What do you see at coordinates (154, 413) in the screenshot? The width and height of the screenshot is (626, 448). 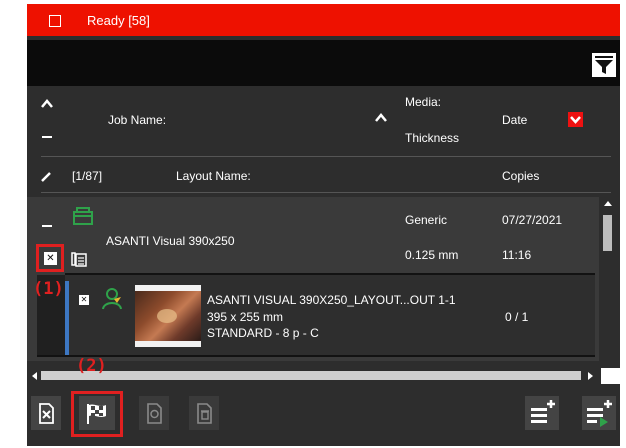 I see `reprint-icon` at bounding box center [154, 413].